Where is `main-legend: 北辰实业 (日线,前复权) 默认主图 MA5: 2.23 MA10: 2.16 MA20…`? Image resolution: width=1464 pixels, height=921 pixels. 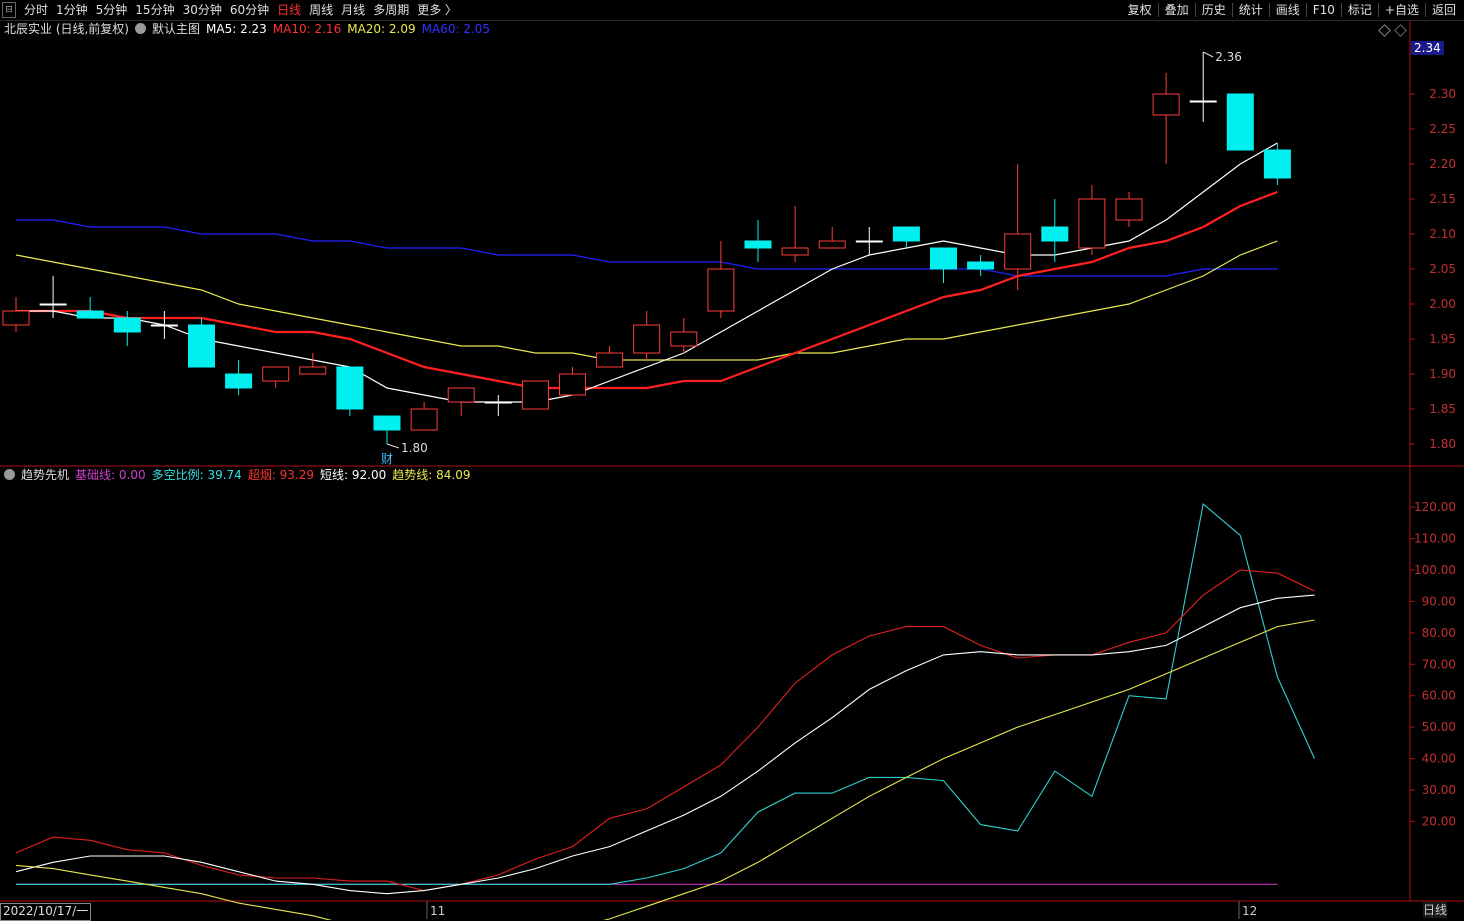
main-legend: 北辰实业 (日线,前复权) 默认主图 MA5: 2.23 MA10: 2.16 MA20… is located at coordinates (250, 29).